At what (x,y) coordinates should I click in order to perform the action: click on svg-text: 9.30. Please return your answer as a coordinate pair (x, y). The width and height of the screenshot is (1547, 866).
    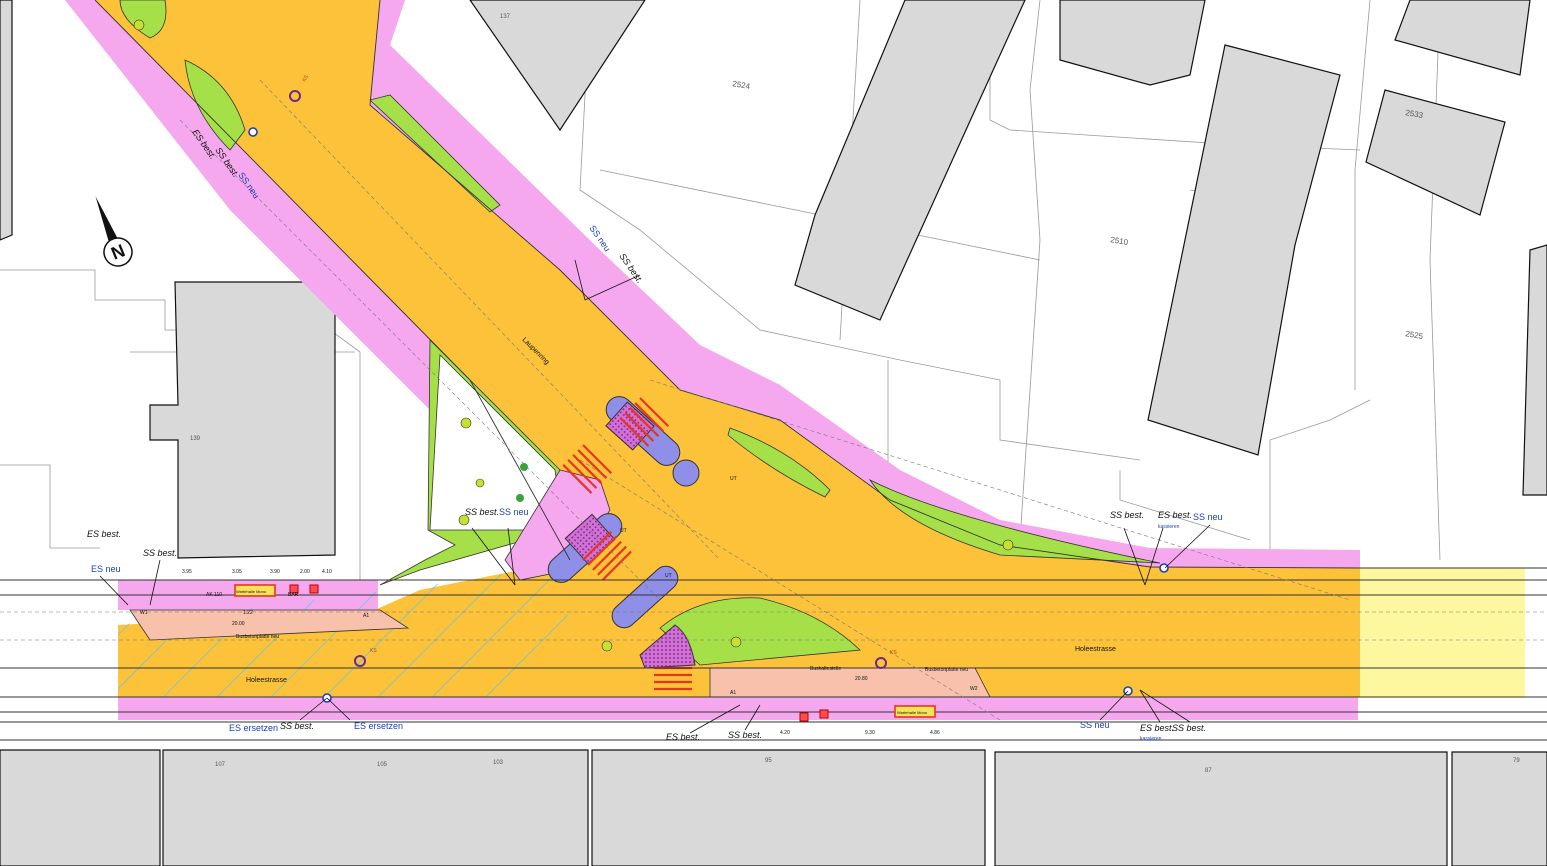
    Looking at the image, I should click on (870, 733).